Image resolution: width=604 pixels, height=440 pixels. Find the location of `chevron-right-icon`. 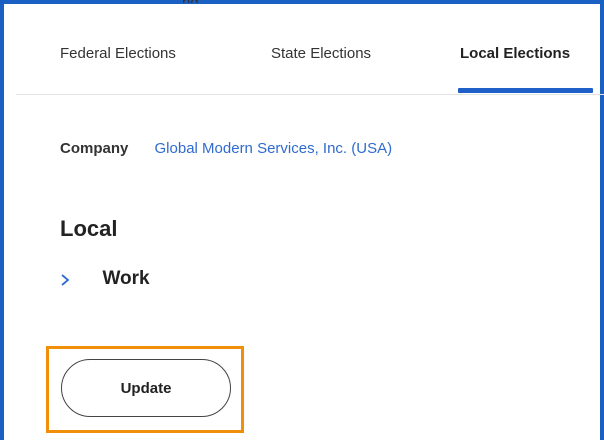

chevron-right-icon is located at coordinates (67, 279).